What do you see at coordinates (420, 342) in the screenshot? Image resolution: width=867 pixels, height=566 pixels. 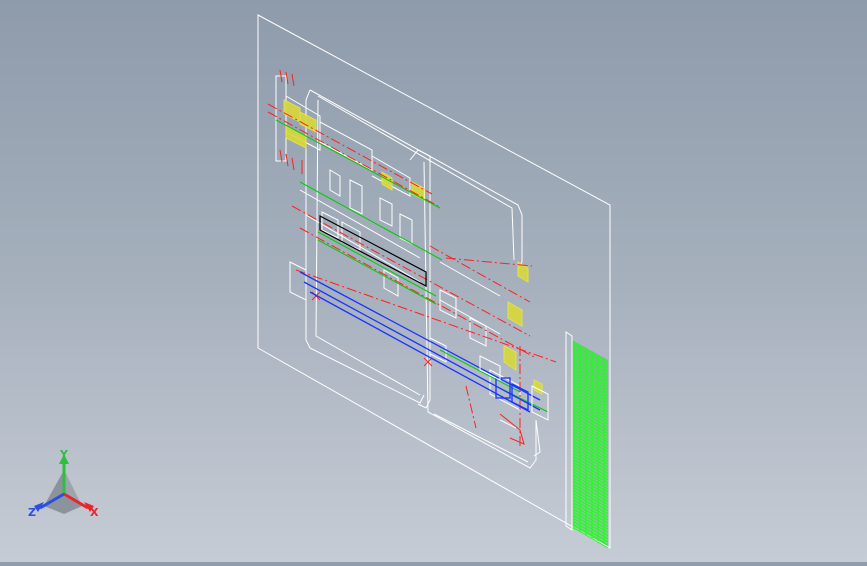 I see `feed-shaft` at bounding box center [420, 342].